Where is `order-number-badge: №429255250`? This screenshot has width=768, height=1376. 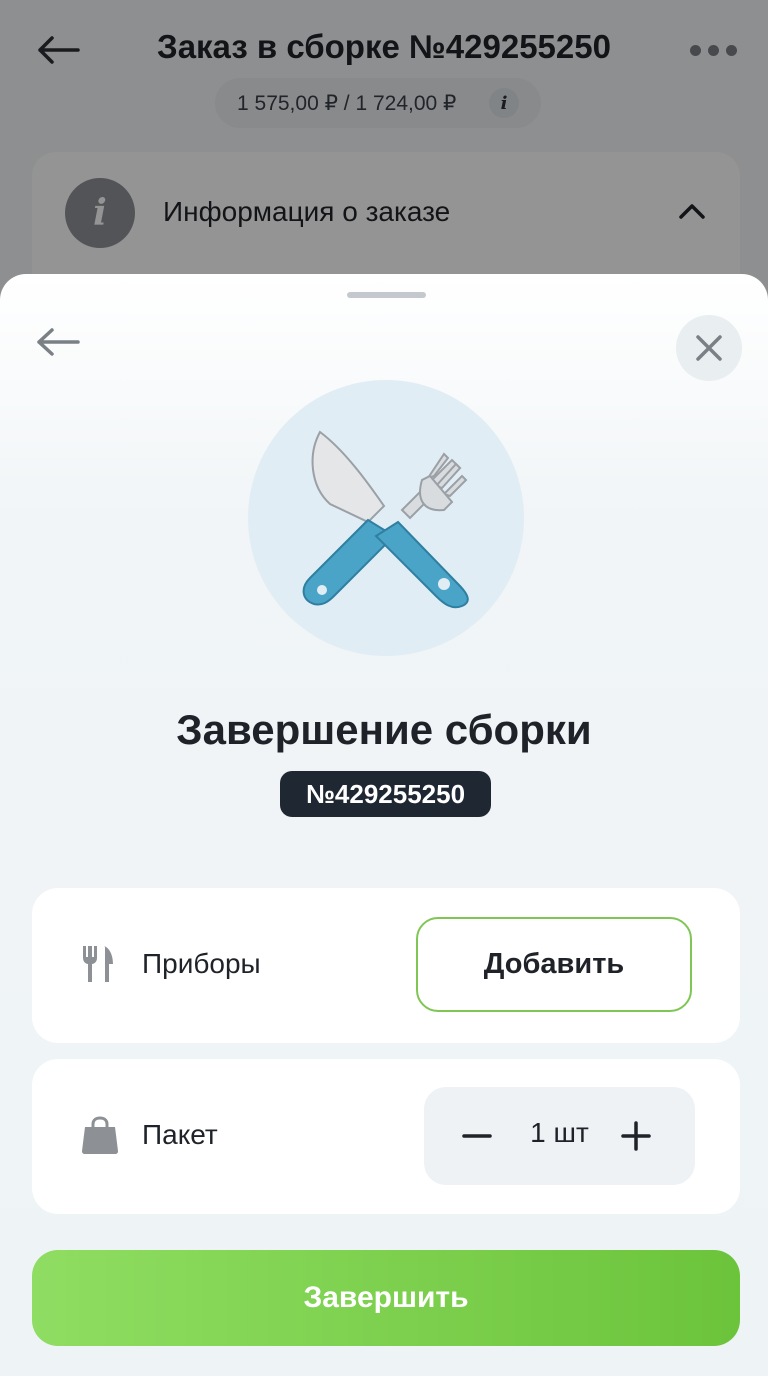 order-number-badge: №429255250 is located at coordinates (385, 794).